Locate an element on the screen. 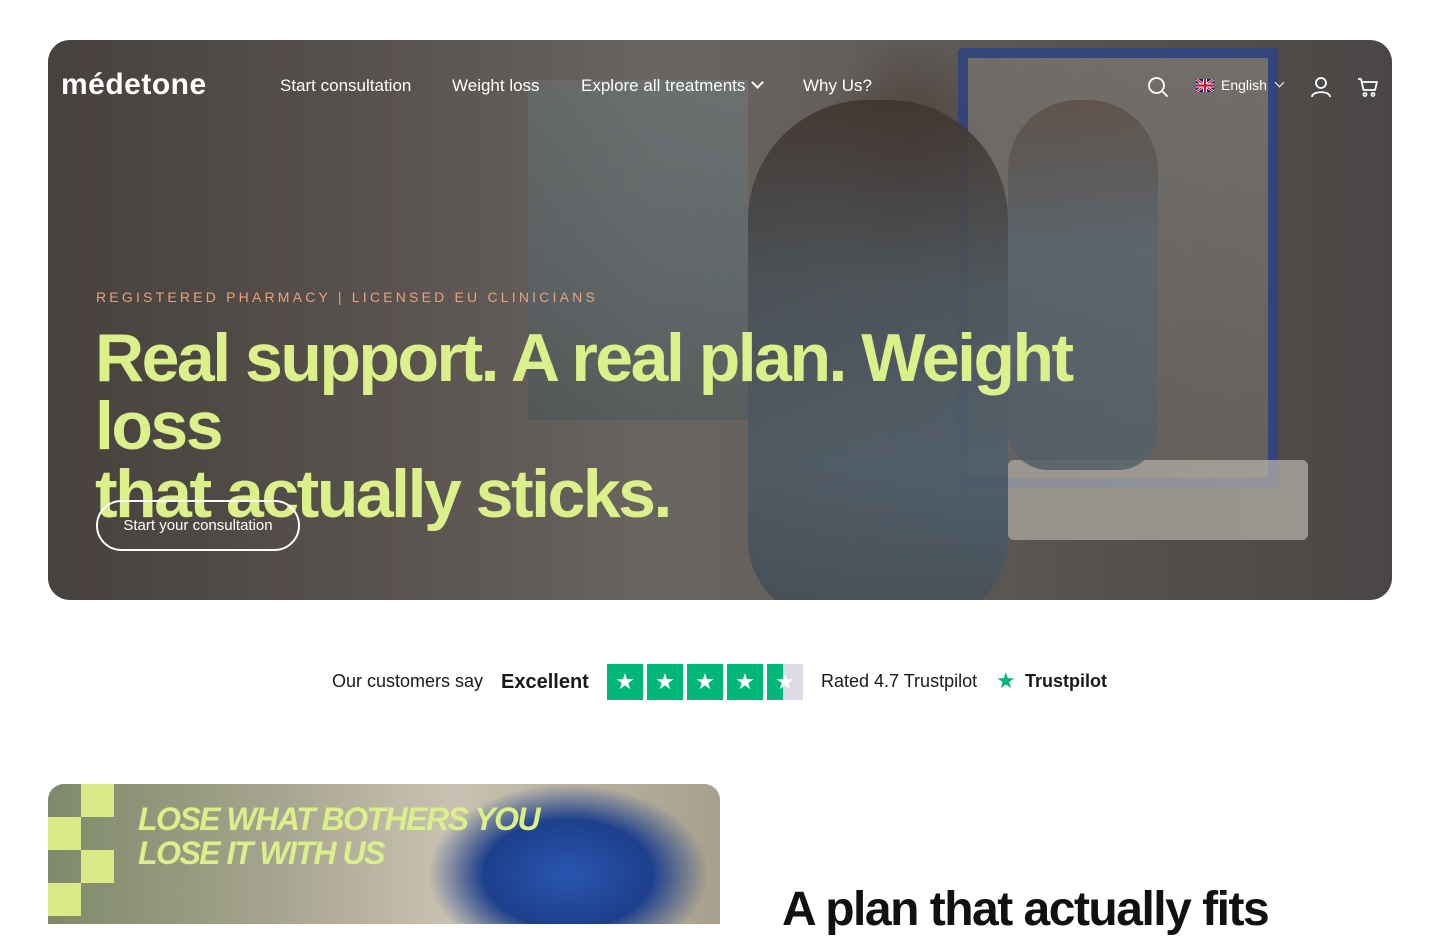  nav-why-us: Why Us? is located at coordinates (837, 86).